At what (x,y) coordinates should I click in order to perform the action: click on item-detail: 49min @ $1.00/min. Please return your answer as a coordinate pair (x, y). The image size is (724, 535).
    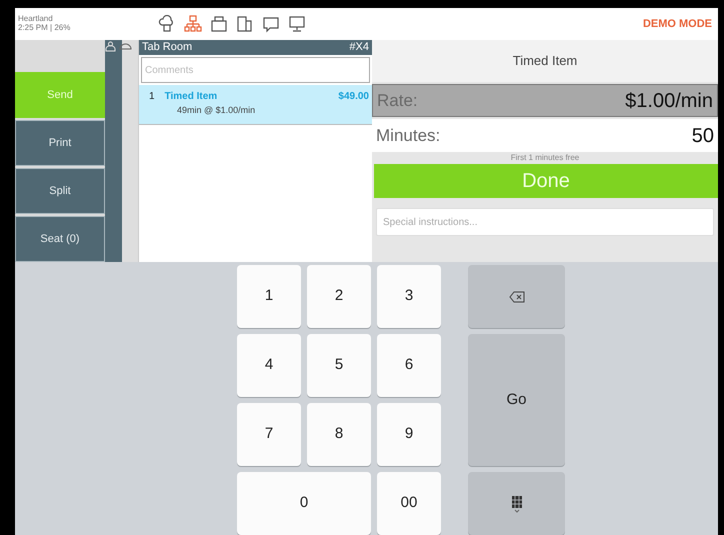
    Looking at the image, I should click on (216, 110).